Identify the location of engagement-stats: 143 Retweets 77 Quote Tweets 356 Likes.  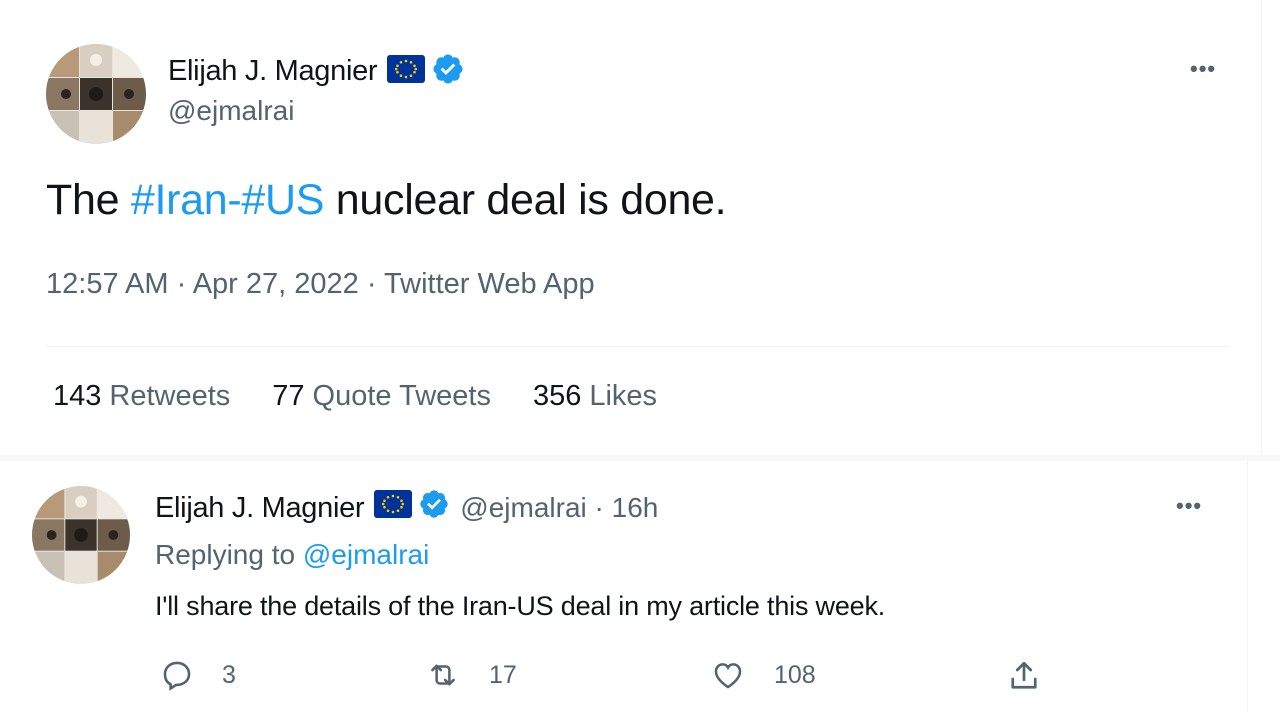
(355, 396).